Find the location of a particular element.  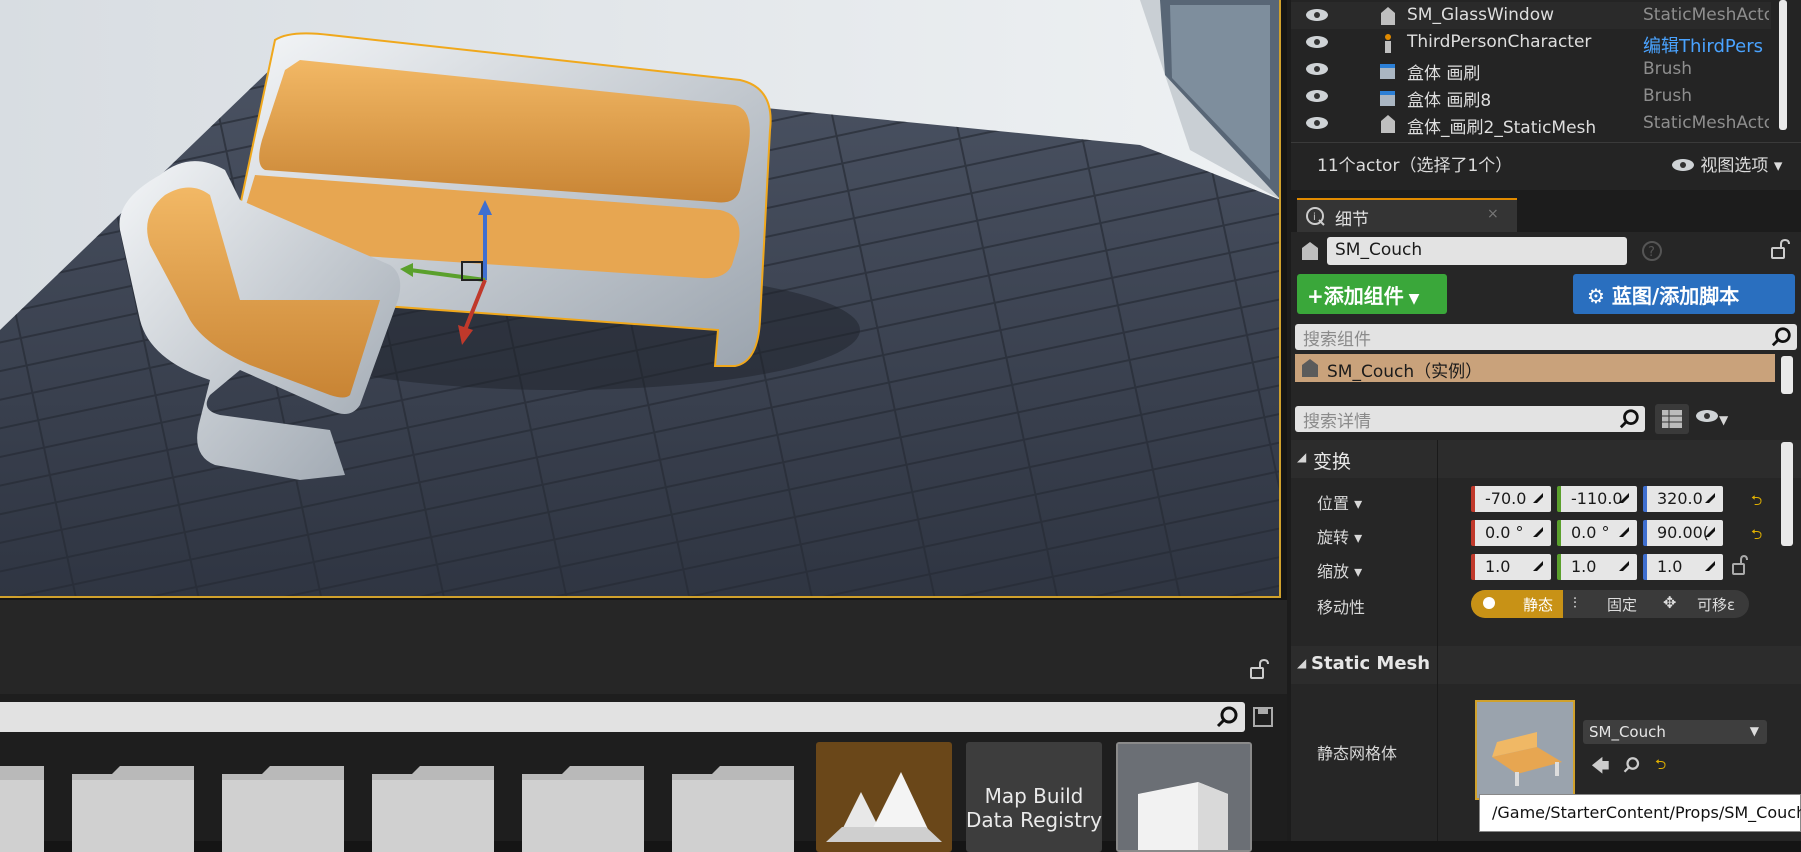

location-y-field: -110.0 is located at coordinates (1597, 499).